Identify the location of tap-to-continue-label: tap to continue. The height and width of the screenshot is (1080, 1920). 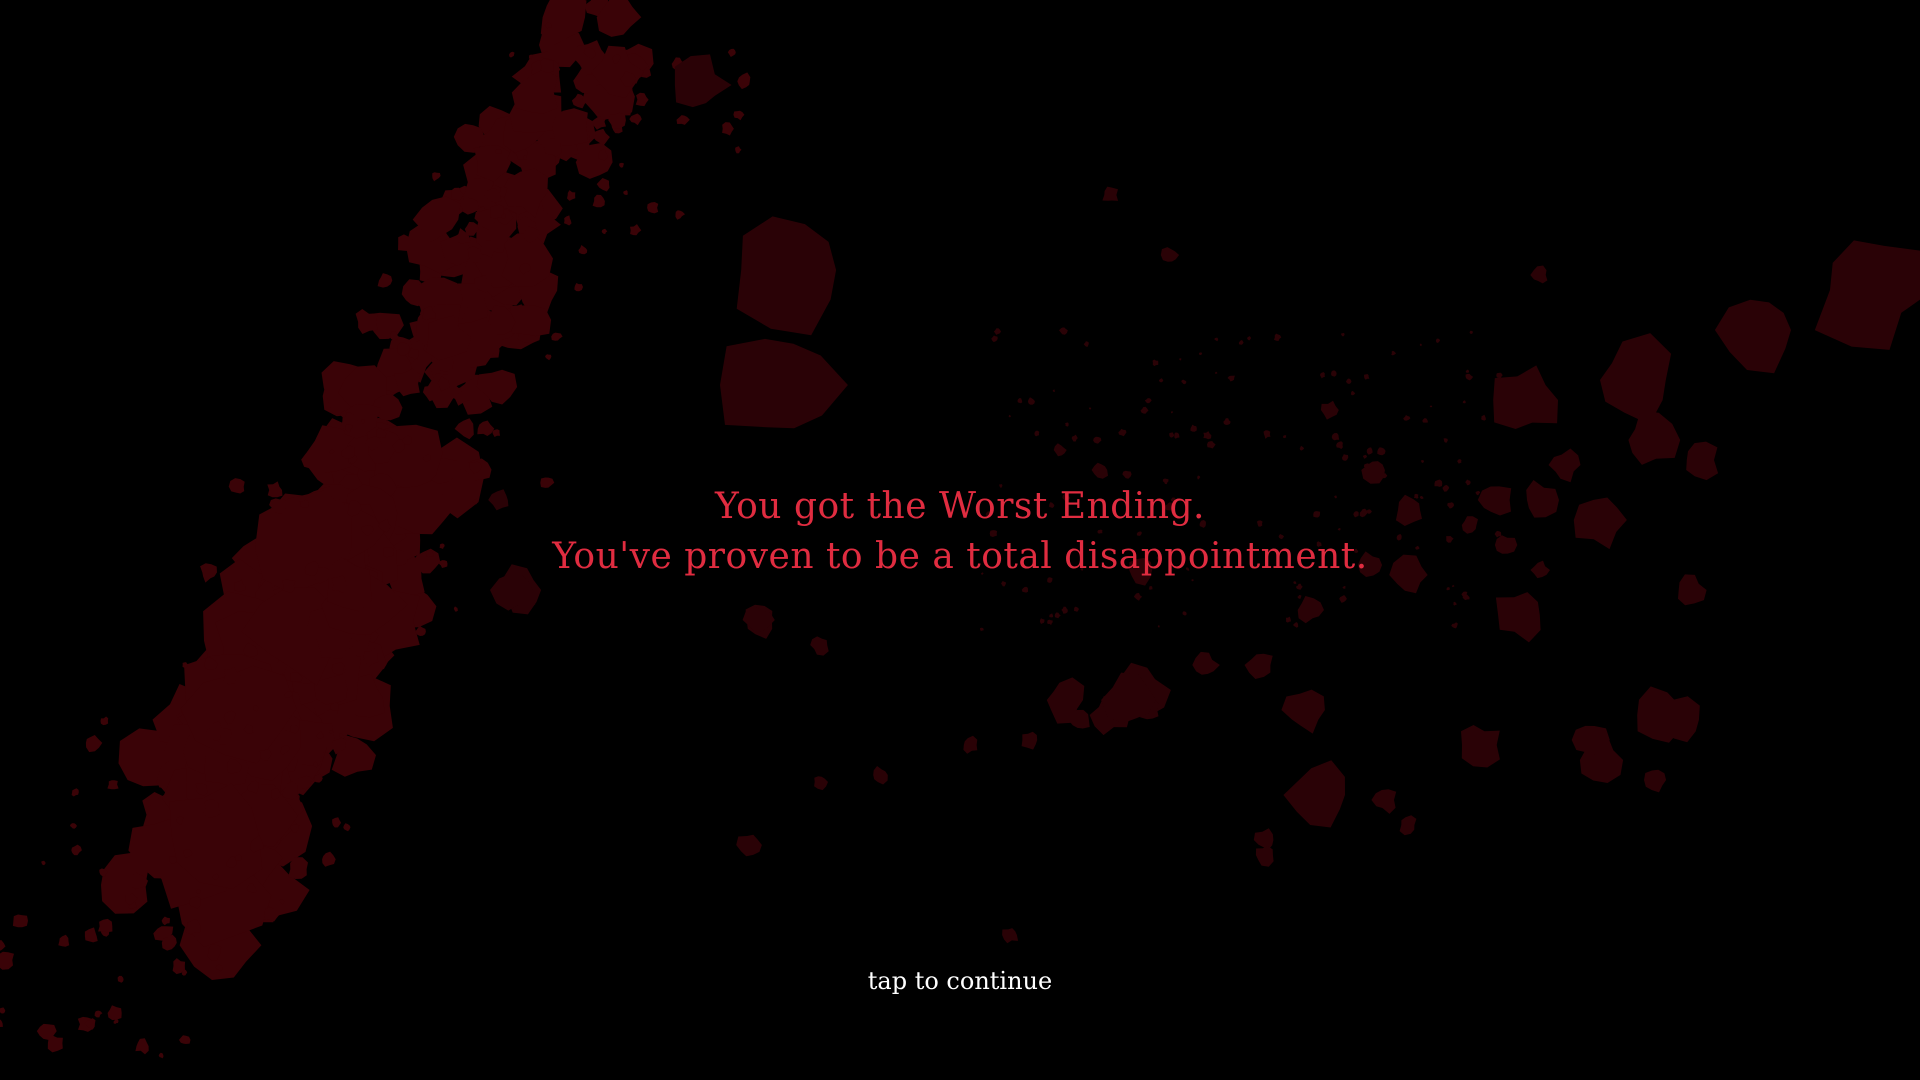
(960, 981).